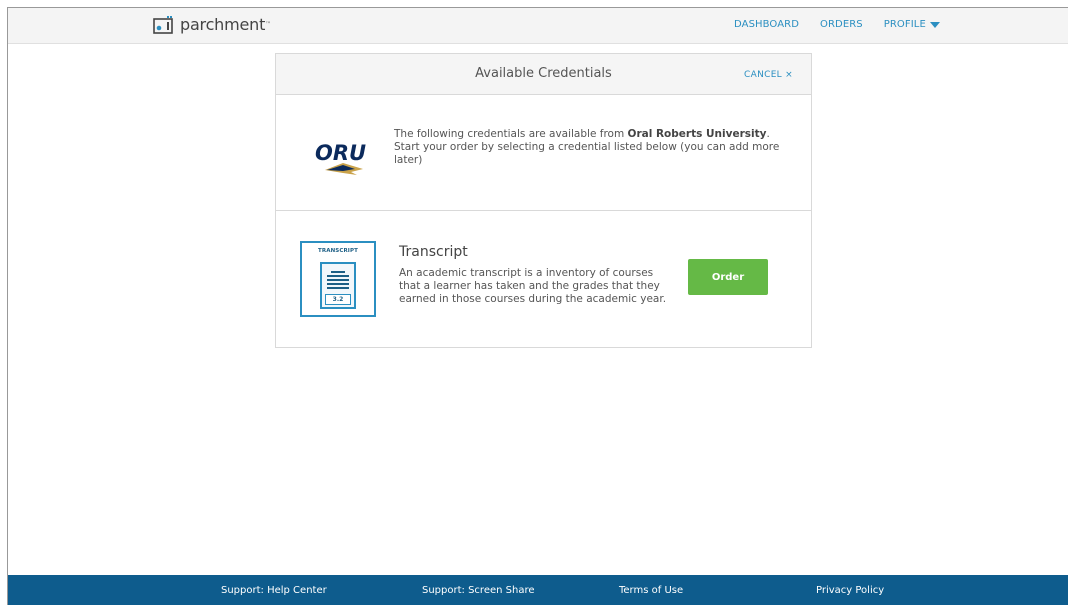 This screenshot has height=605, width=1068. What do you see at coordinates (768, 75) in the screenshot?
I see `cancel-button: CANCEL ×` at bounding box center [768, 75].